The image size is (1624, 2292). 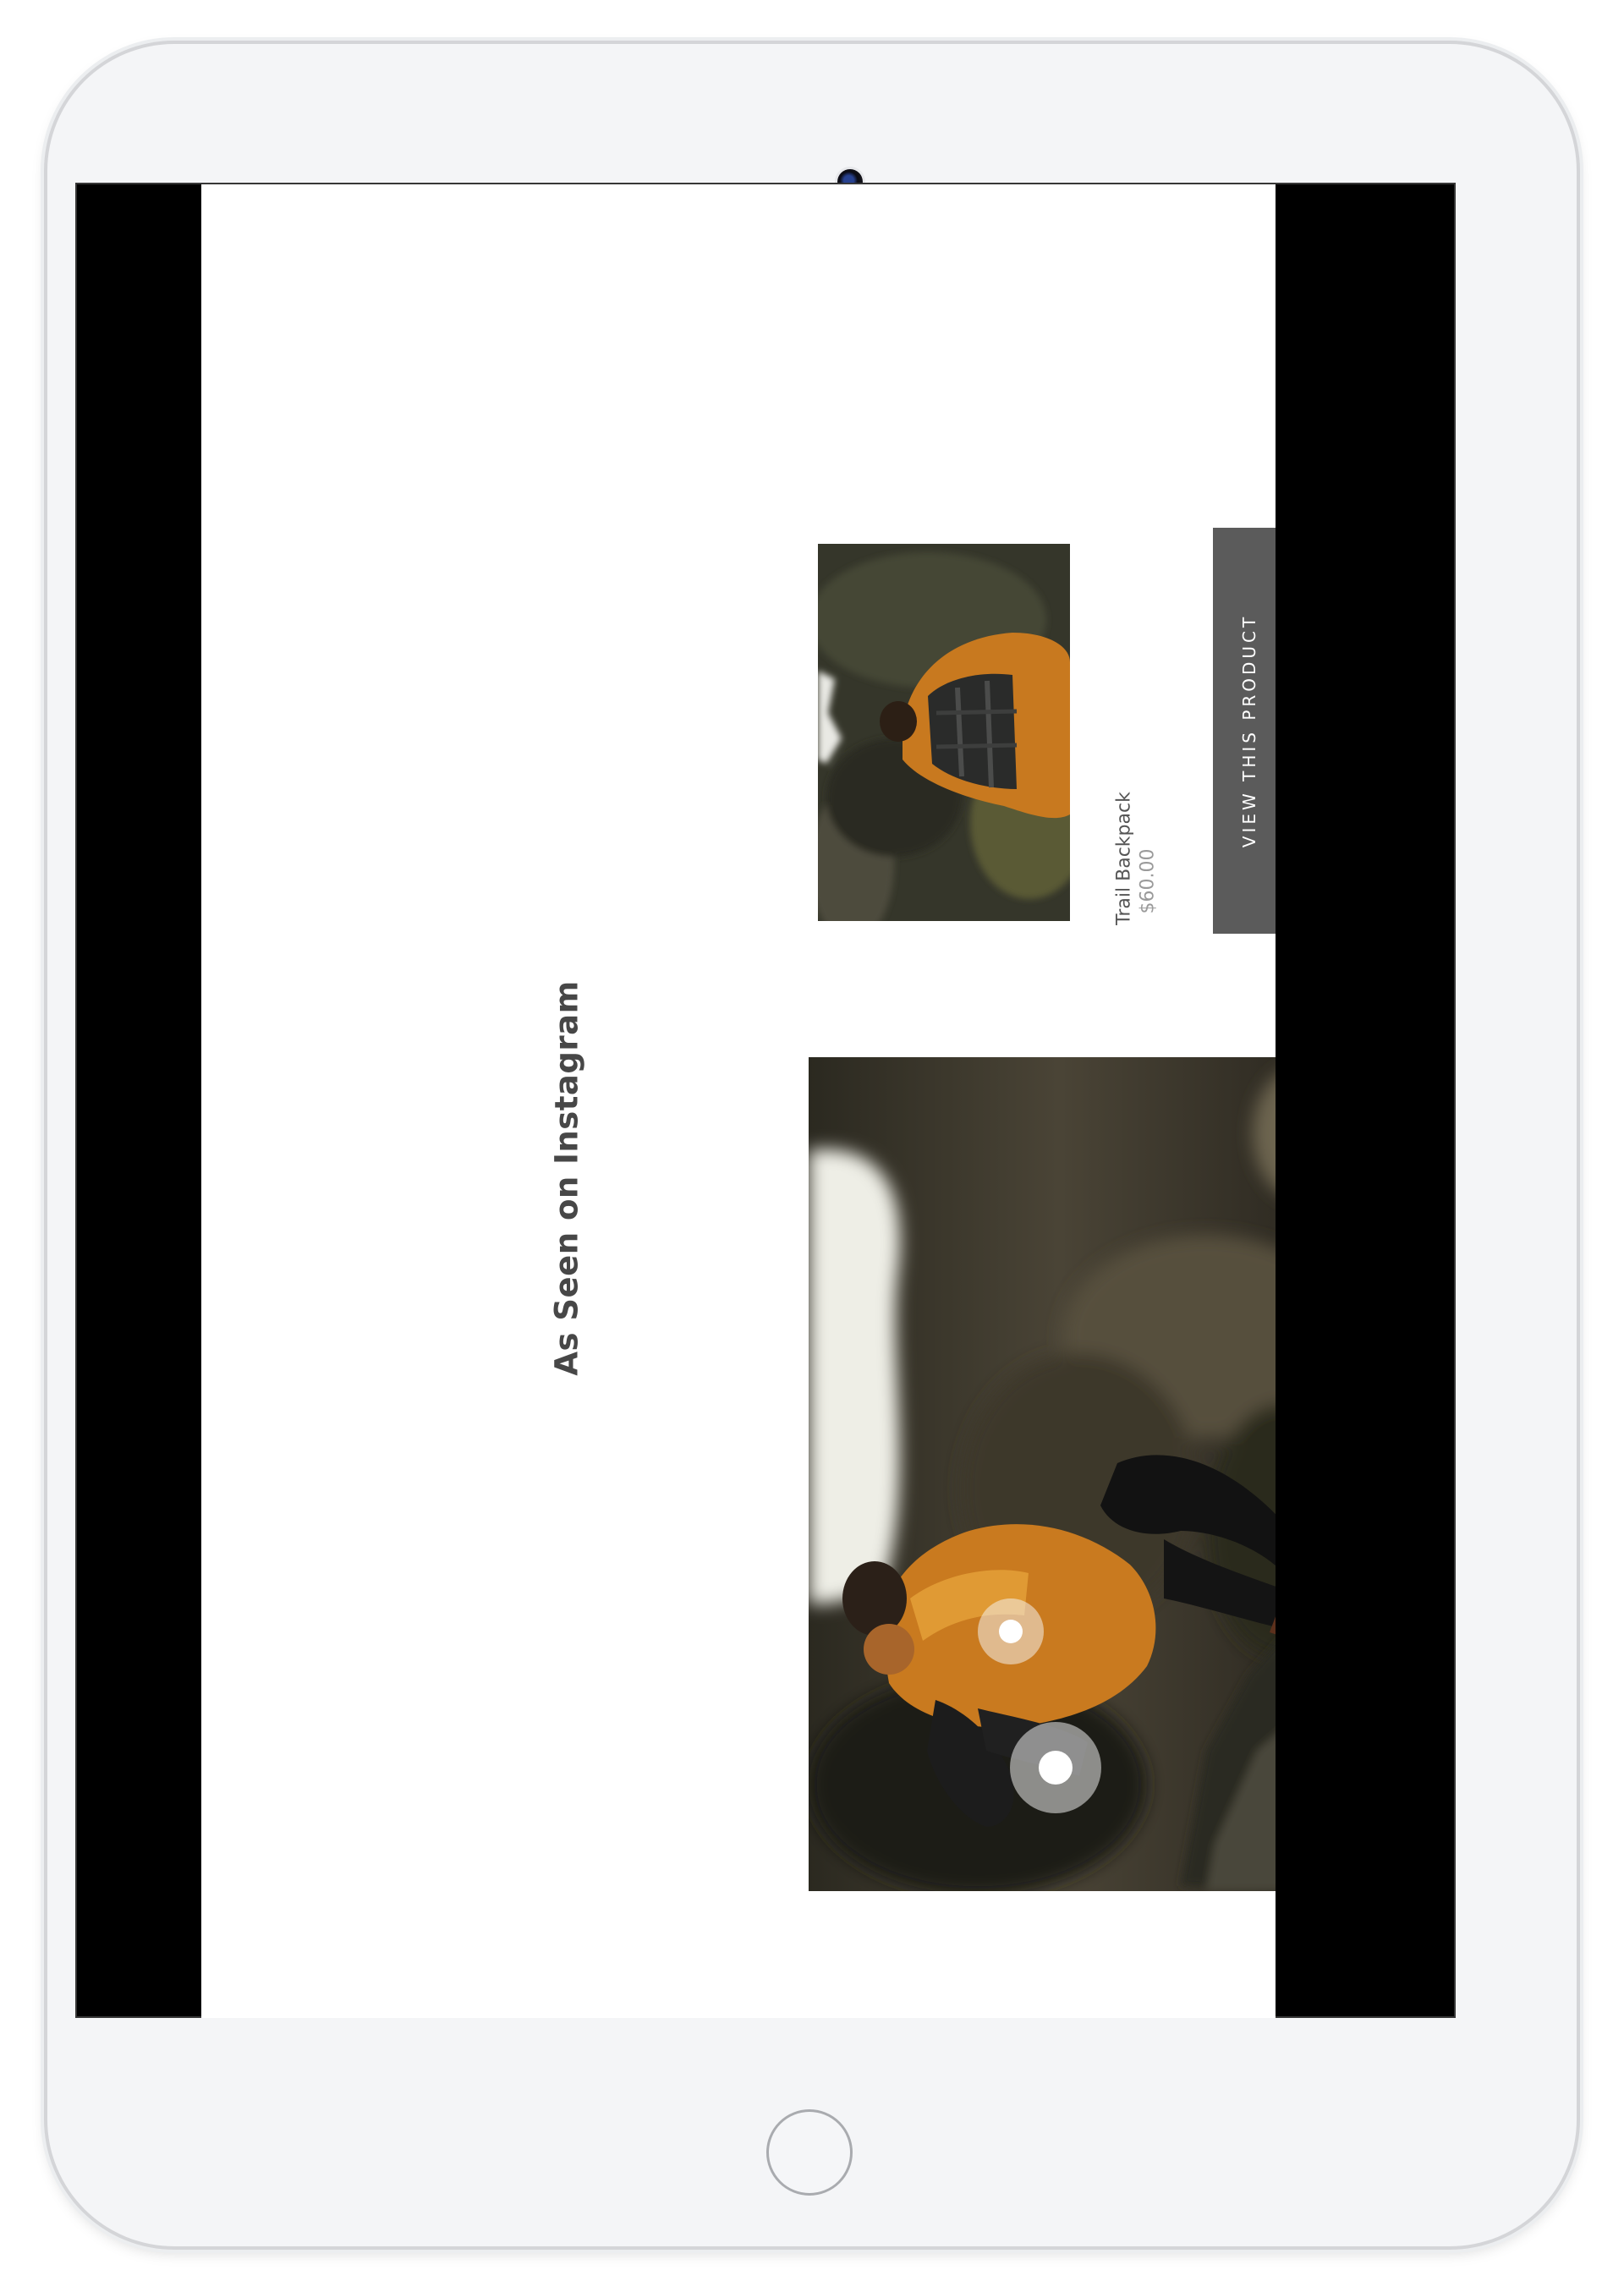 I want to click on backpack-photo, so click(x=944, y=732).